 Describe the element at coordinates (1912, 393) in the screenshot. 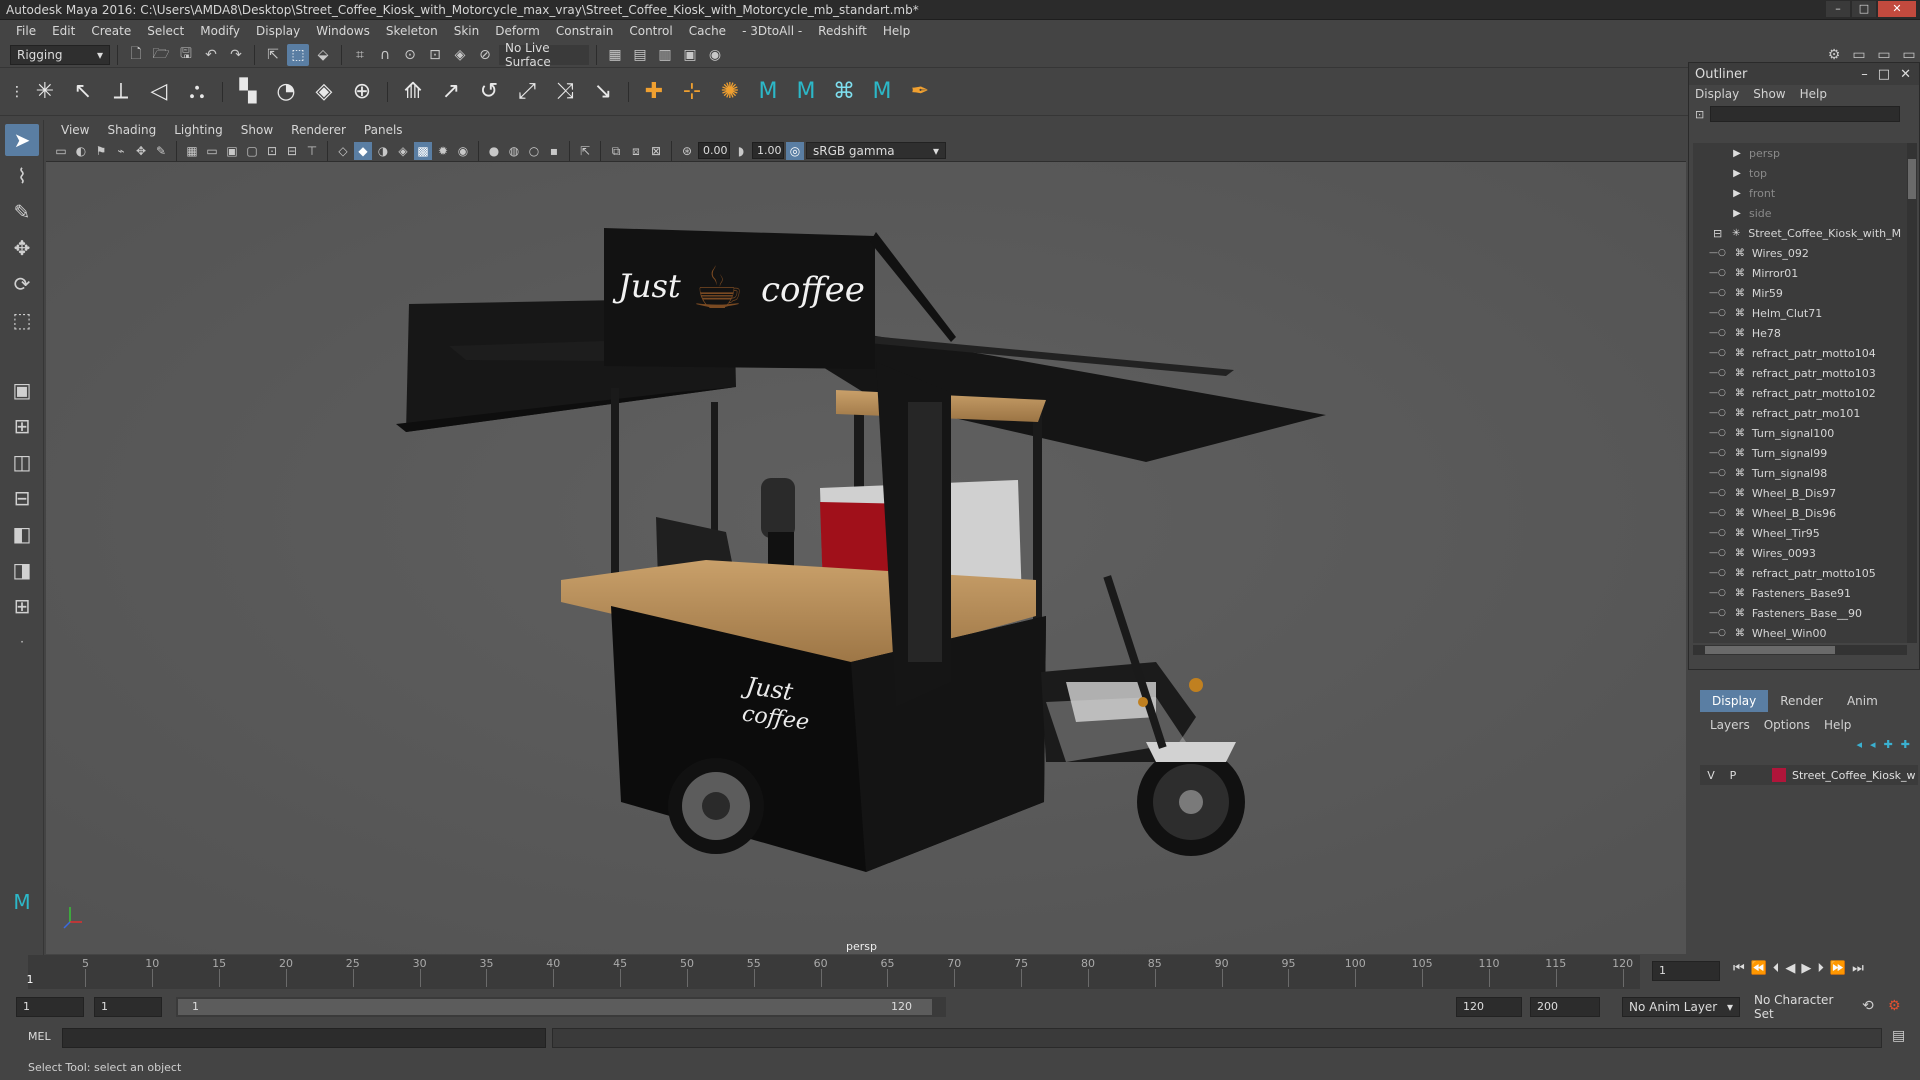

I see `outliner-vertical-scrollbar` at that location.